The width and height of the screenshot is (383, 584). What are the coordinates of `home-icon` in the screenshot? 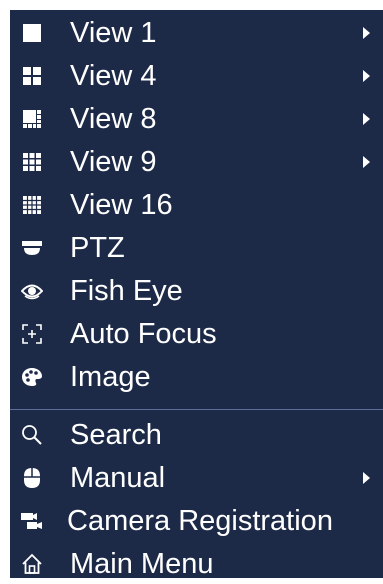 It's located at (32, 564).